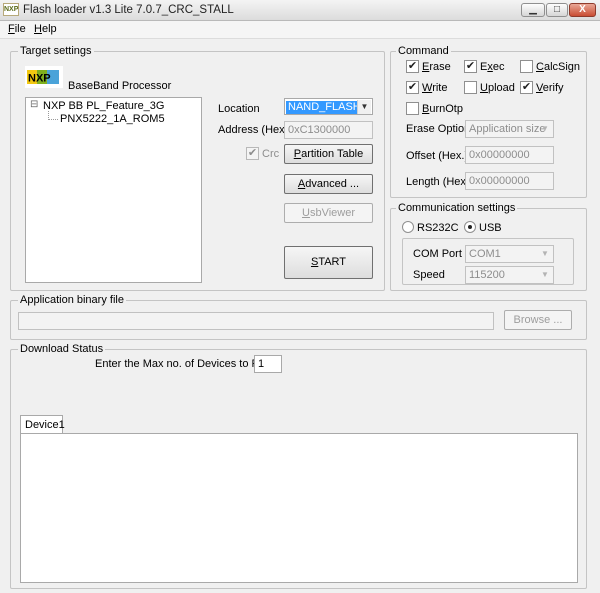 Image resolution: width=600 pixels, height=593 pixels. I want to click on binary-path-field, so click(256, 321).